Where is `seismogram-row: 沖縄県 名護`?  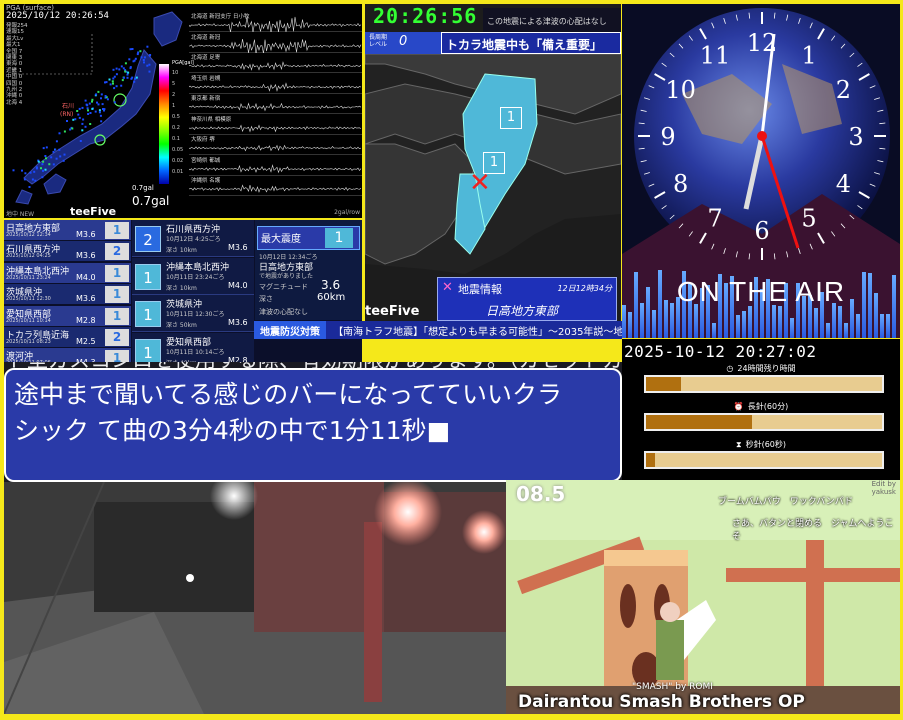
seismogram-row: 沖縄県 名護 is located at coordinates (275, 186).